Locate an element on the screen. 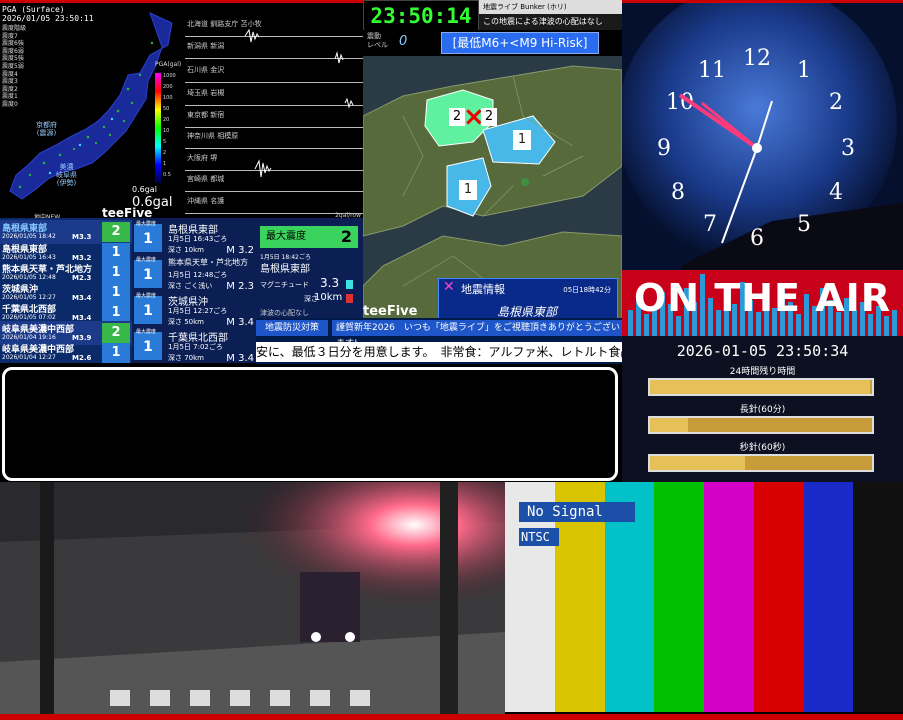  brand-logo: teeFive is located at coordinates (390, 311).